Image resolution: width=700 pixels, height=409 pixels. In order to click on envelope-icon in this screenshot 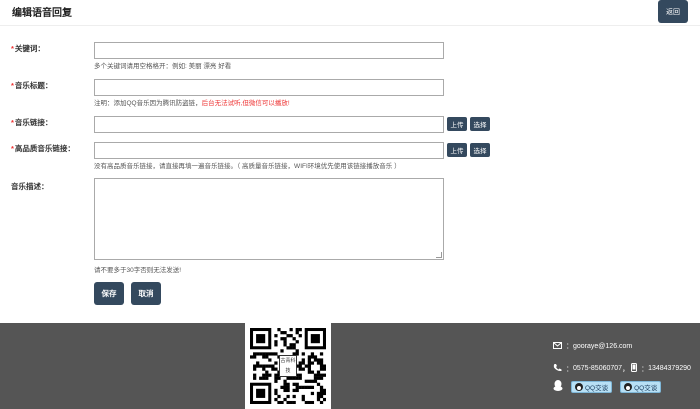, I will do `click(557, 346)`.